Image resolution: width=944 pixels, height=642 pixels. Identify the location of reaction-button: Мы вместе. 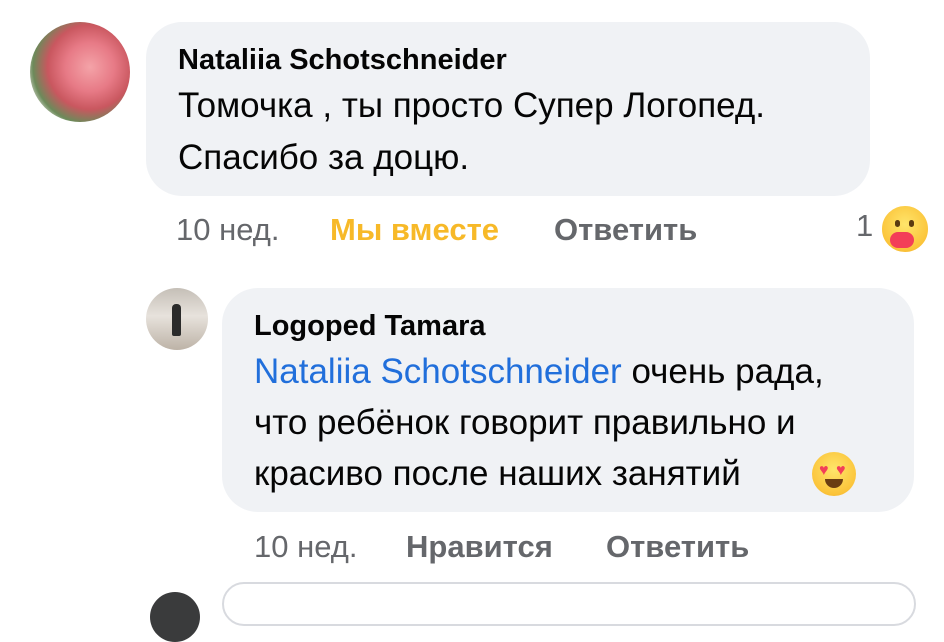
(414, 230).